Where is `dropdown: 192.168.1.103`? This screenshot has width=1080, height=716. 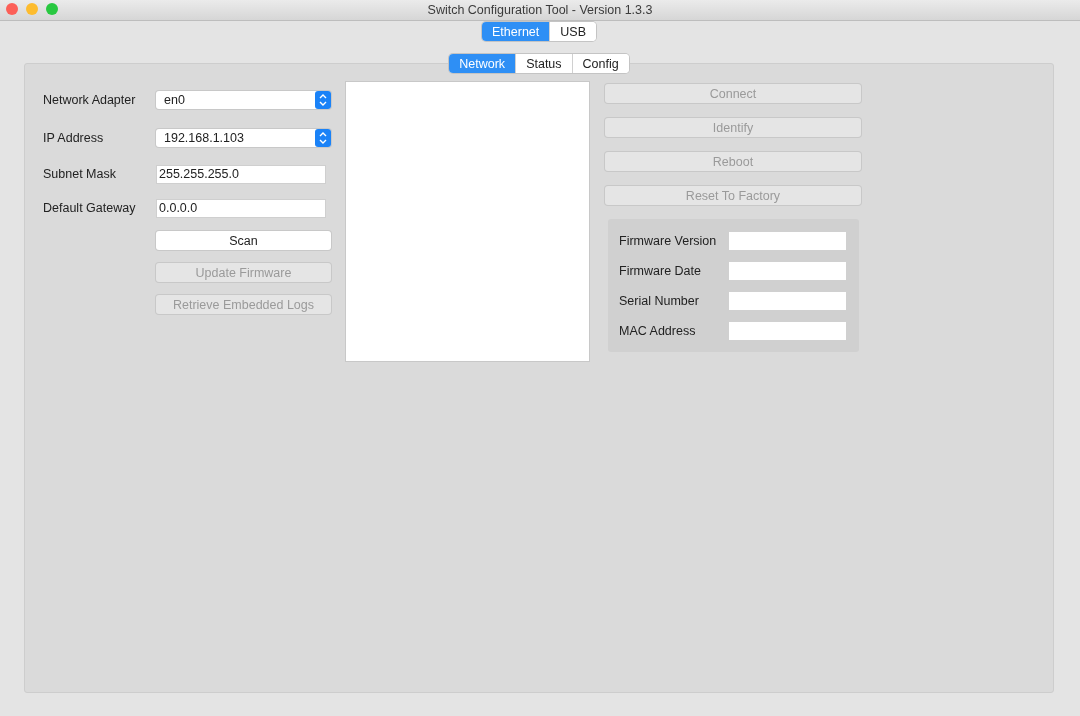
dropdown: 192.168.1.103 is located at coordinates (243, 138).